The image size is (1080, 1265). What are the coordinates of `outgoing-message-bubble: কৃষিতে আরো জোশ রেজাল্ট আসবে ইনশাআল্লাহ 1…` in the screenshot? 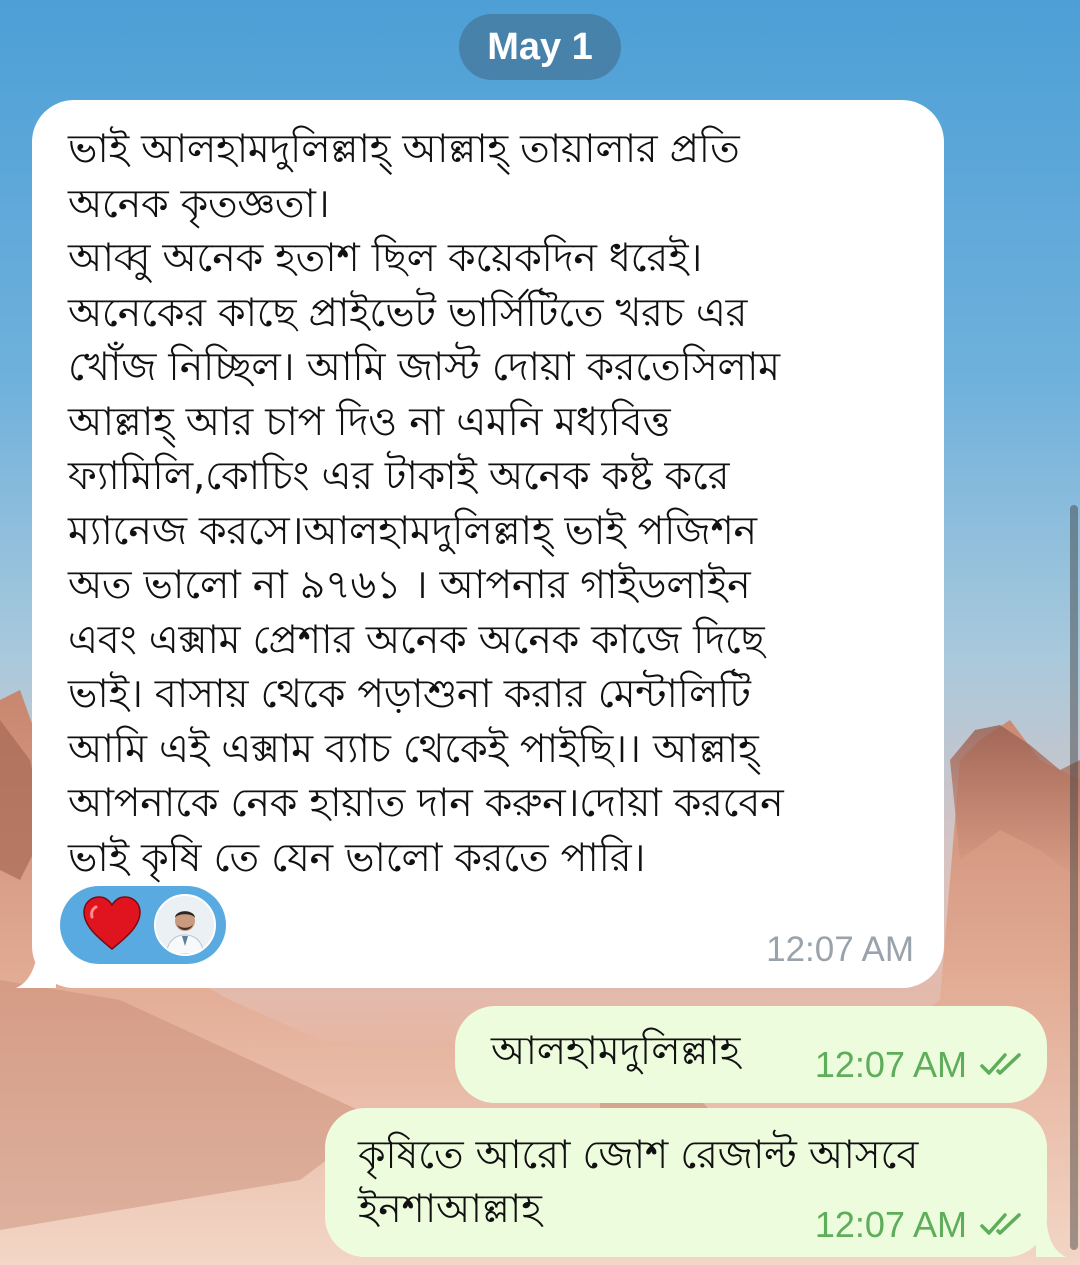 It's located at (686, 1182).